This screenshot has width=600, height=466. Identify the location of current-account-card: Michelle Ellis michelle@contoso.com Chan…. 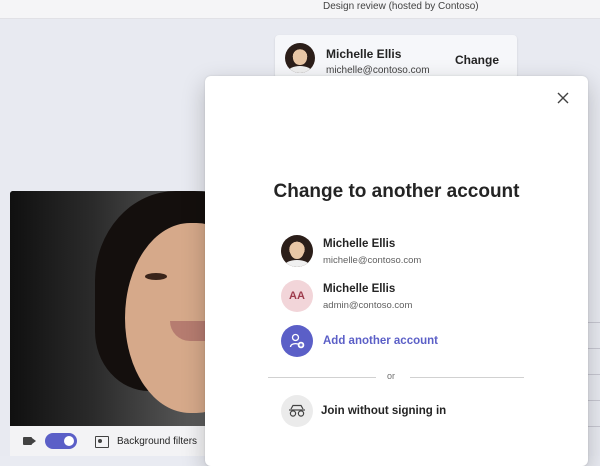
(396, 57).